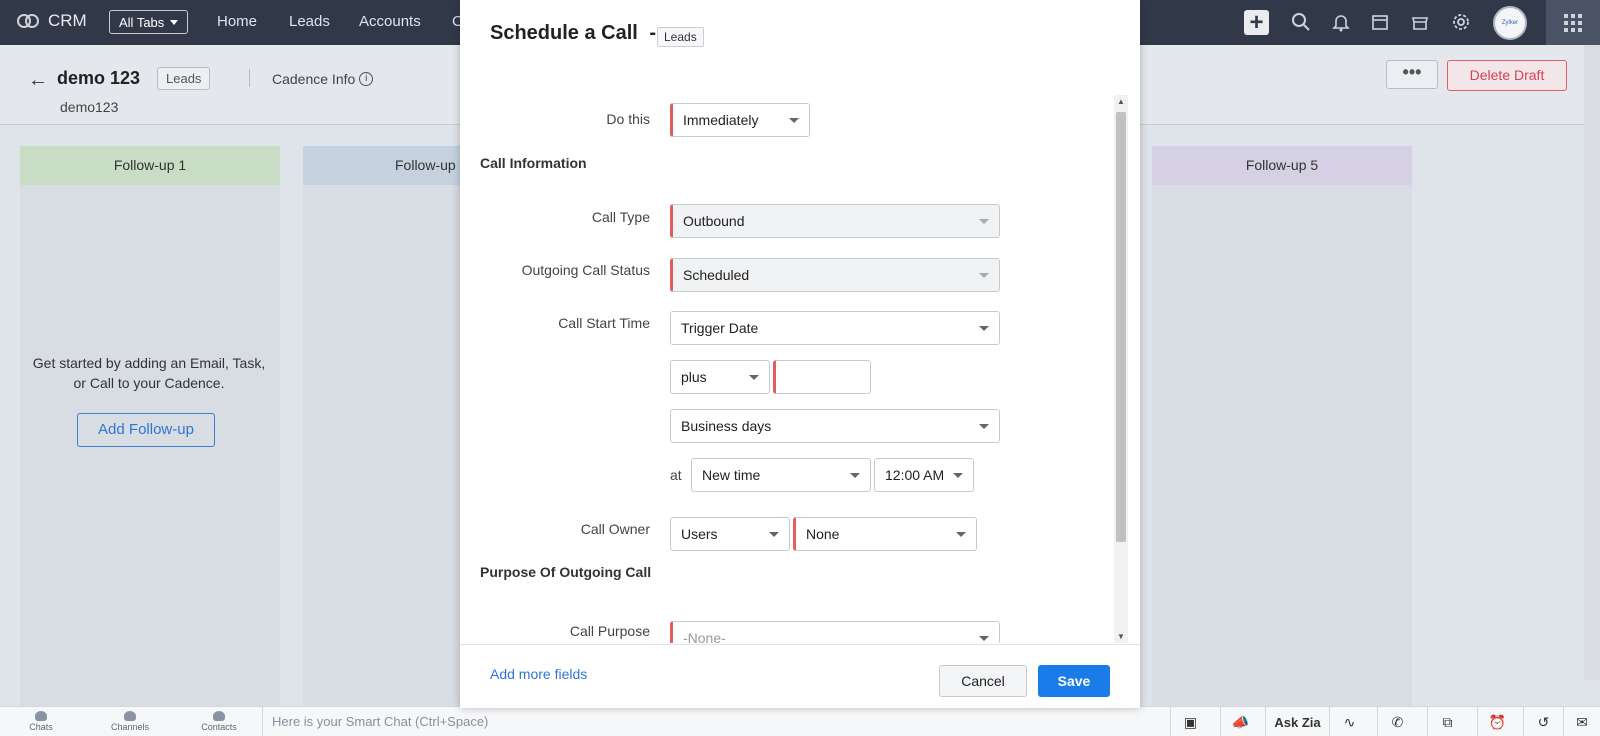  Describe the element at coordinates (620, 217) in the screenshot. I see `call-type-label: Call Type` at that location.